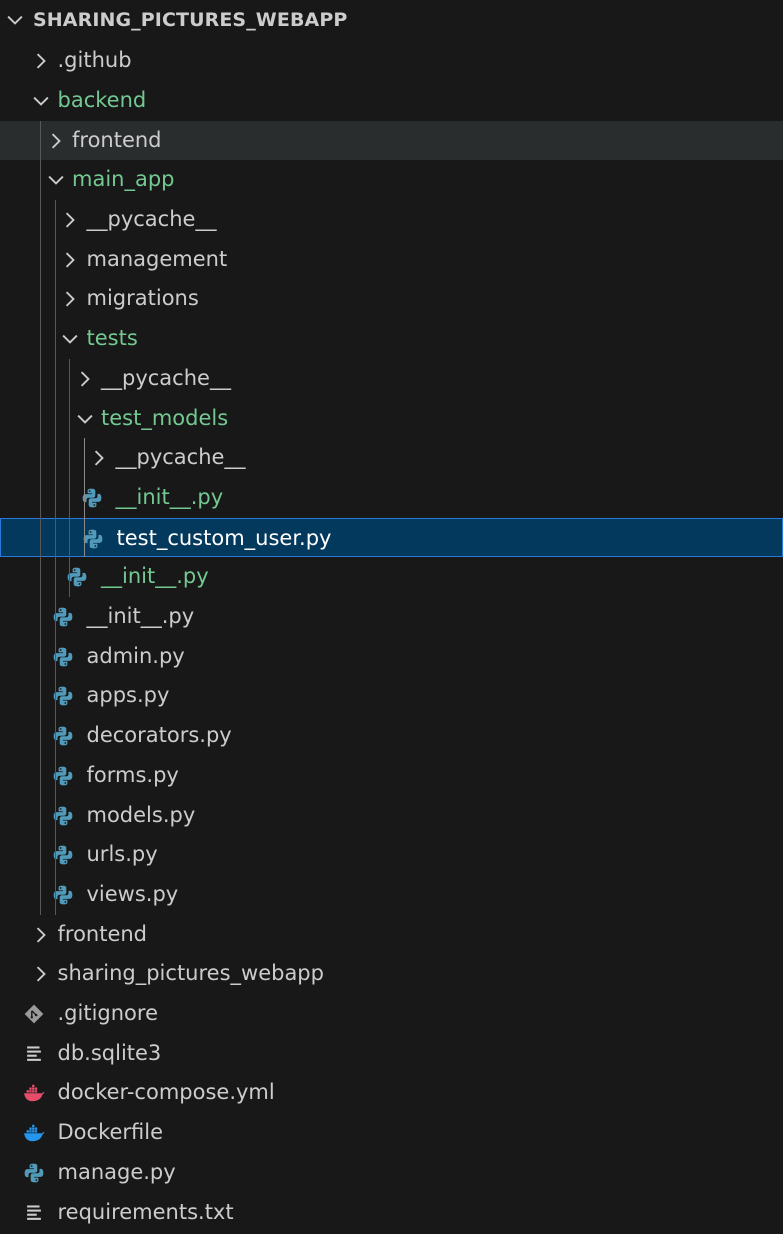  What do you see at coordinates (165, 417) in the screenshot?
I see `tree-item-label: test_models` at bounding box center [165, 417].